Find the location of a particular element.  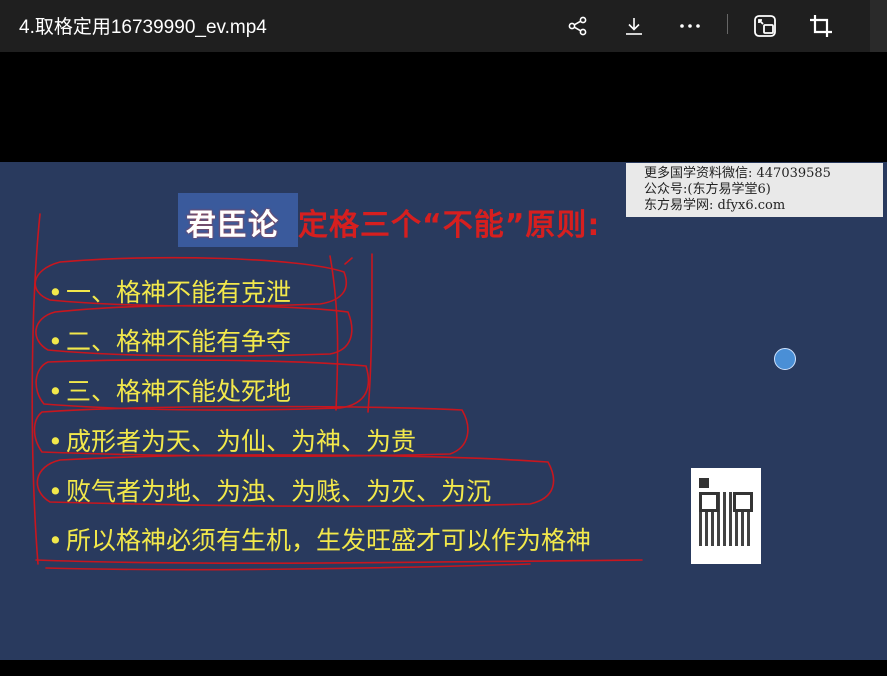

window-edge is located at coordinates (878, 26).